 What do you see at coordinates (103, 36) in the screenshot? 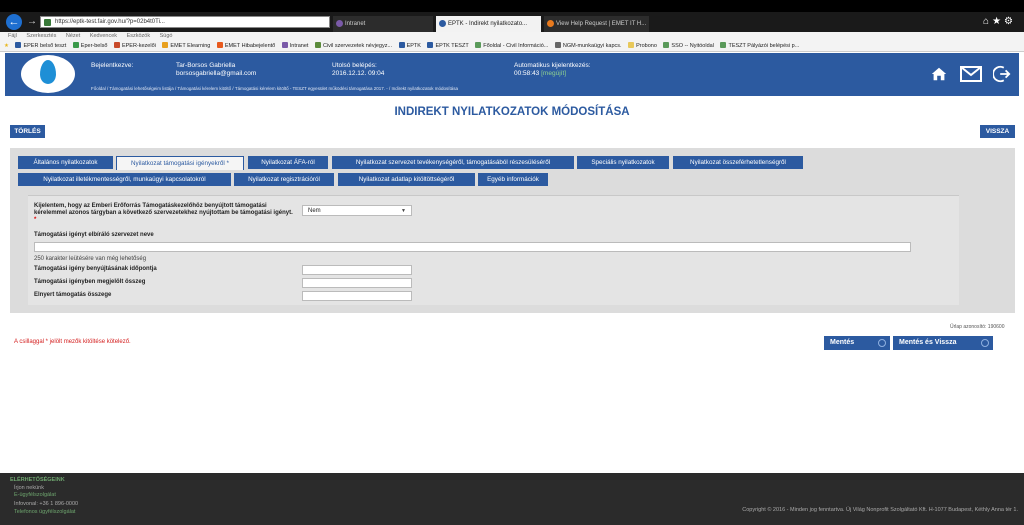
I see `menu-favorites: Kedvencek` at bounding box center [103, 36].